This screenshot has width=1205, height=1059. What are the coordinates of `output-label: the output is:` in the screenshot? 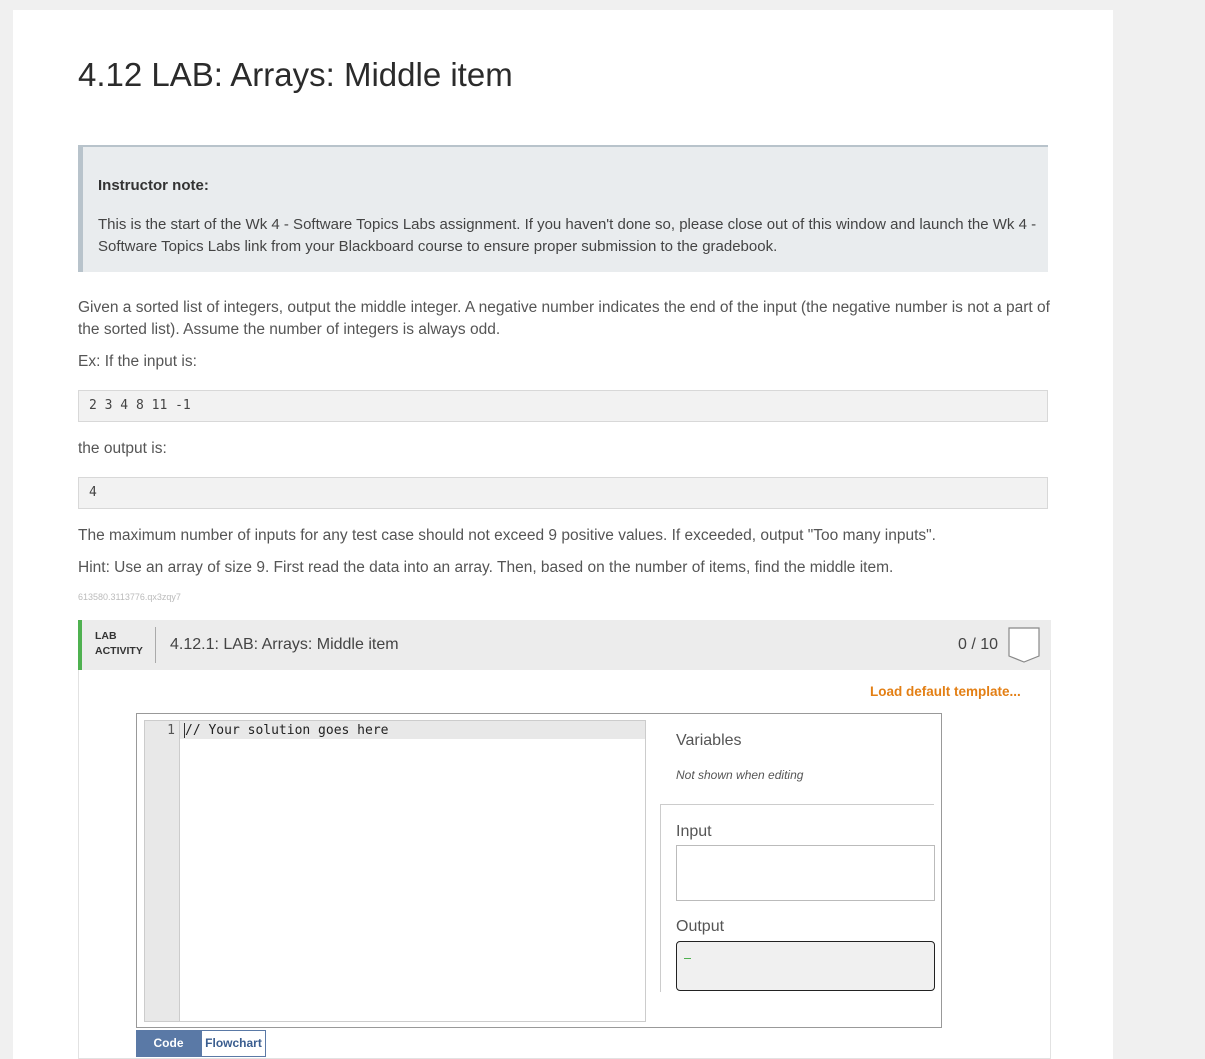 It's located at (565, 449).